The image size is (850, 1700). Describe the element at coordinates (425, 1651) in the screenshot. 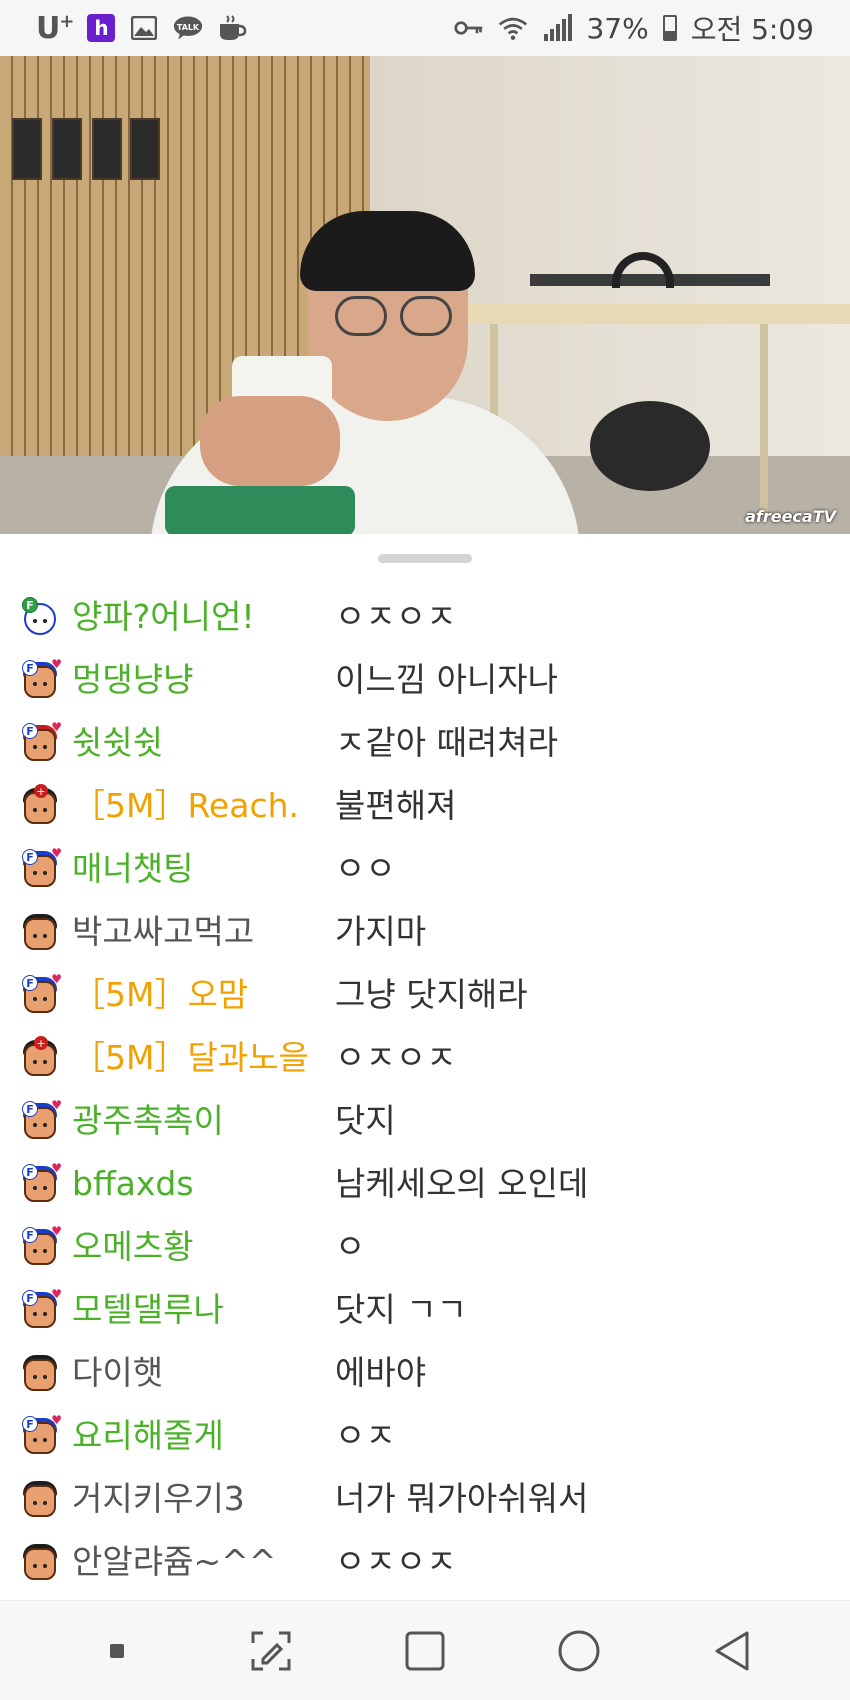

I see `overview-square-icon` at that location.